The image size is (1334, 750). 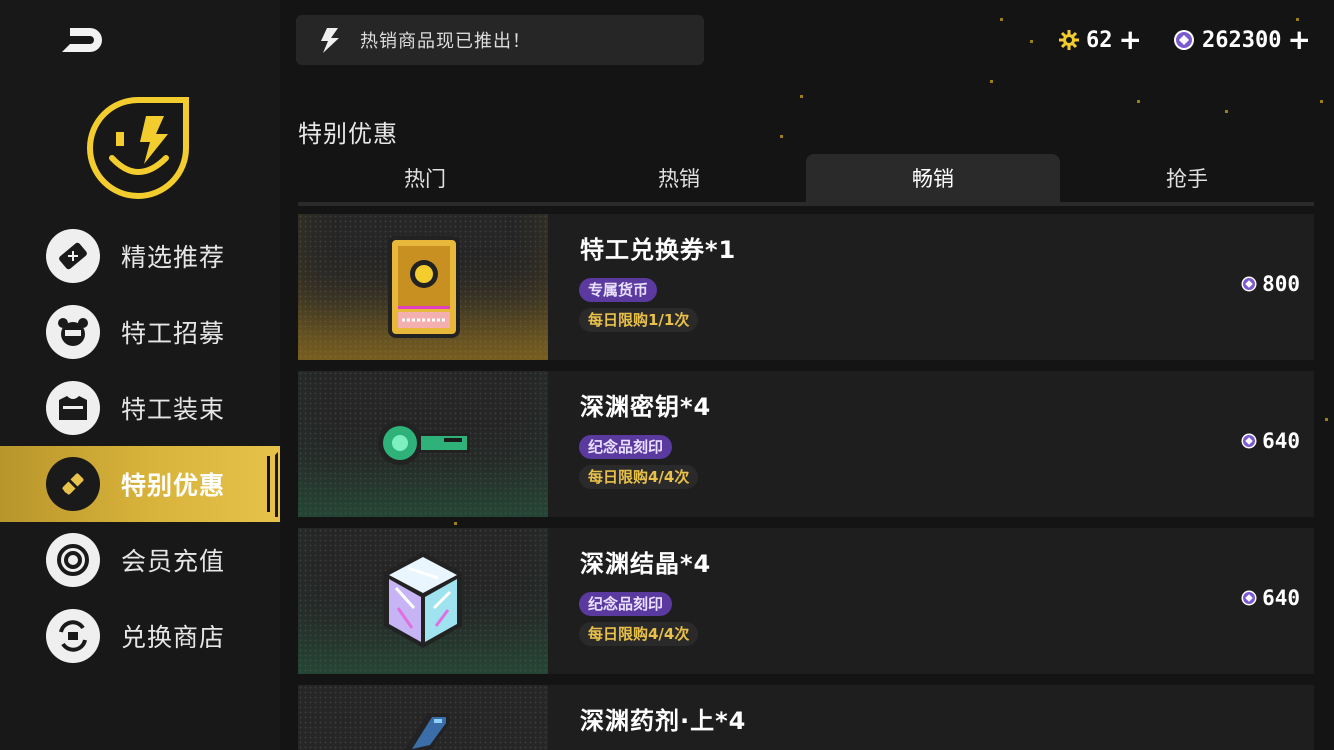 I want to click on back-button, so click(x=82, y=40).